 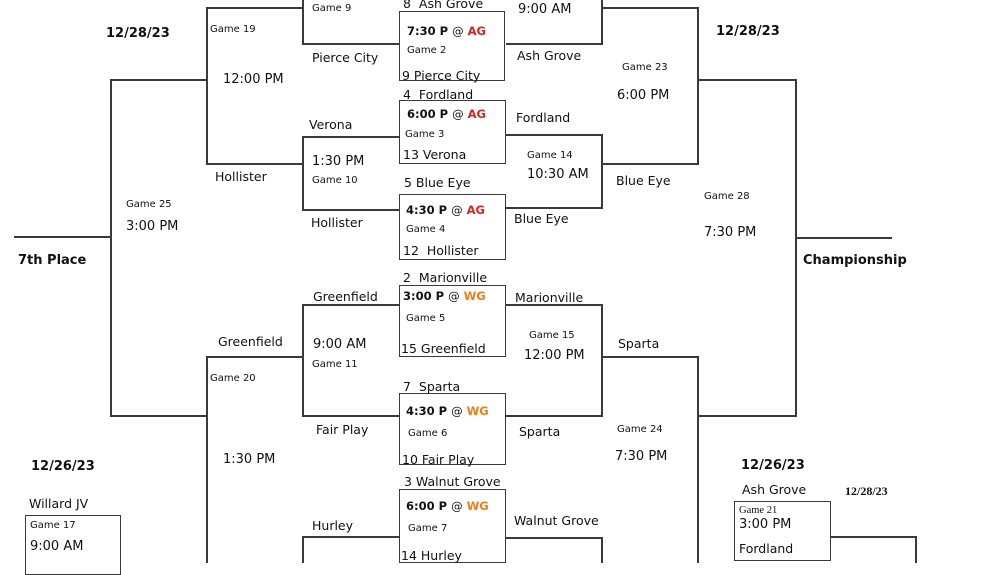 I want to click on seed-team: 8 Ash Grove, so click(x=443, y=5).